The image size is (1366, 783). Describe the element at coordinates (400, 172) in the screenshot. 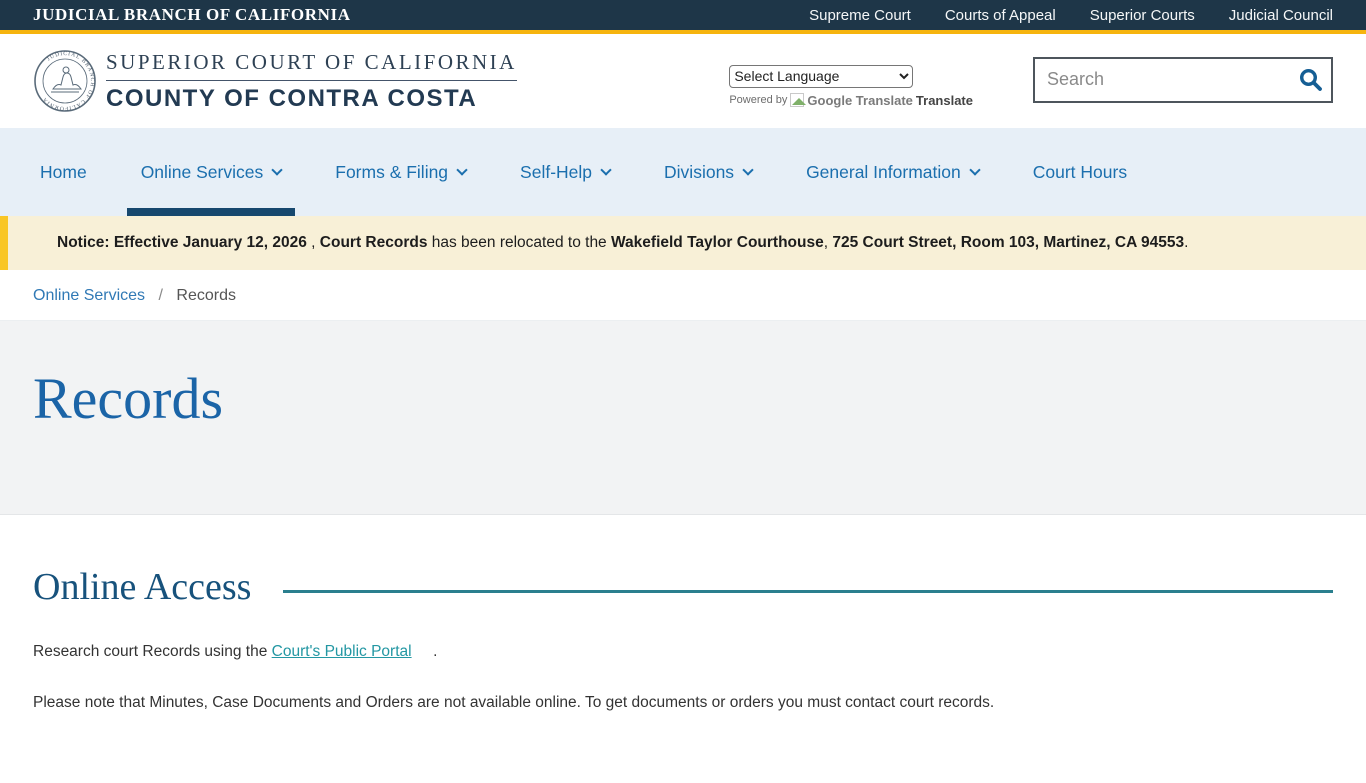

I see `nav-item-forms-filing: Forms & Filing` at that location.